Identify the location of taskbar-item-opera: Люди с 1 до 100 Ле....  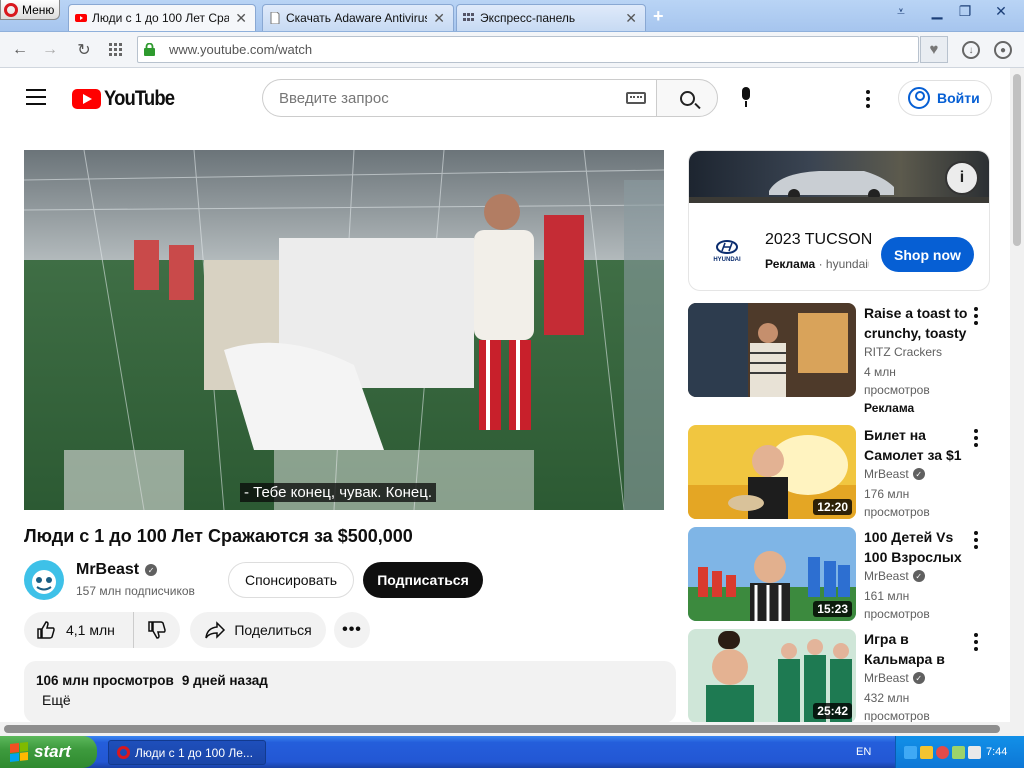
(187, 752).